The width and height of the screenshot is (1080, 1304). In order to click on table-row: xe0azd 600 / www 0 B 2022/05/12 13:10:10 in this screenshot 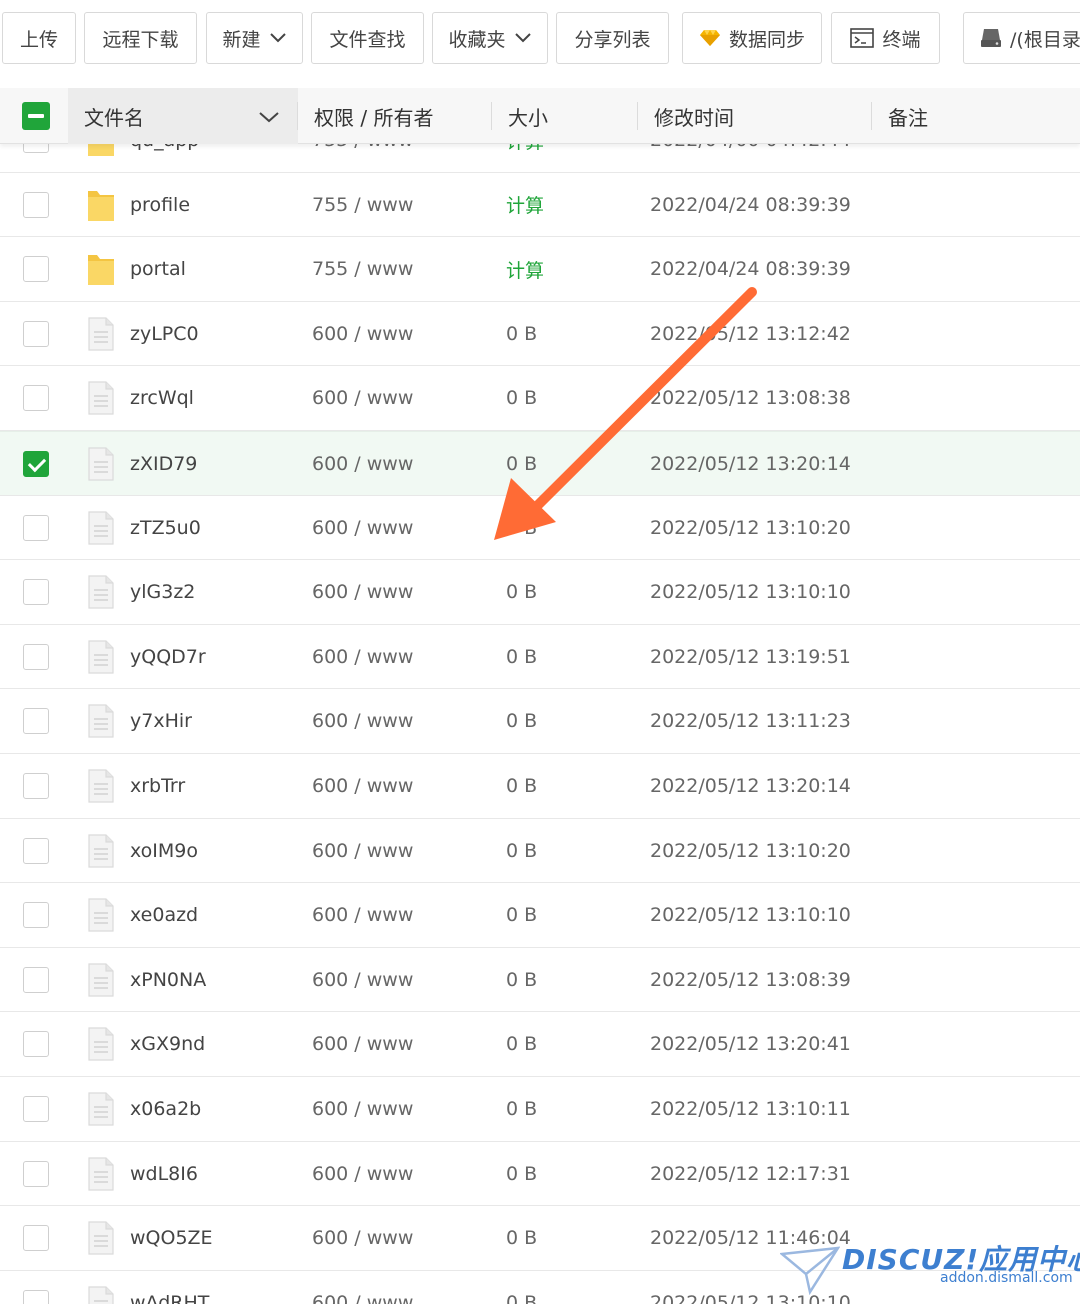, I will do `click(540, 915)`.